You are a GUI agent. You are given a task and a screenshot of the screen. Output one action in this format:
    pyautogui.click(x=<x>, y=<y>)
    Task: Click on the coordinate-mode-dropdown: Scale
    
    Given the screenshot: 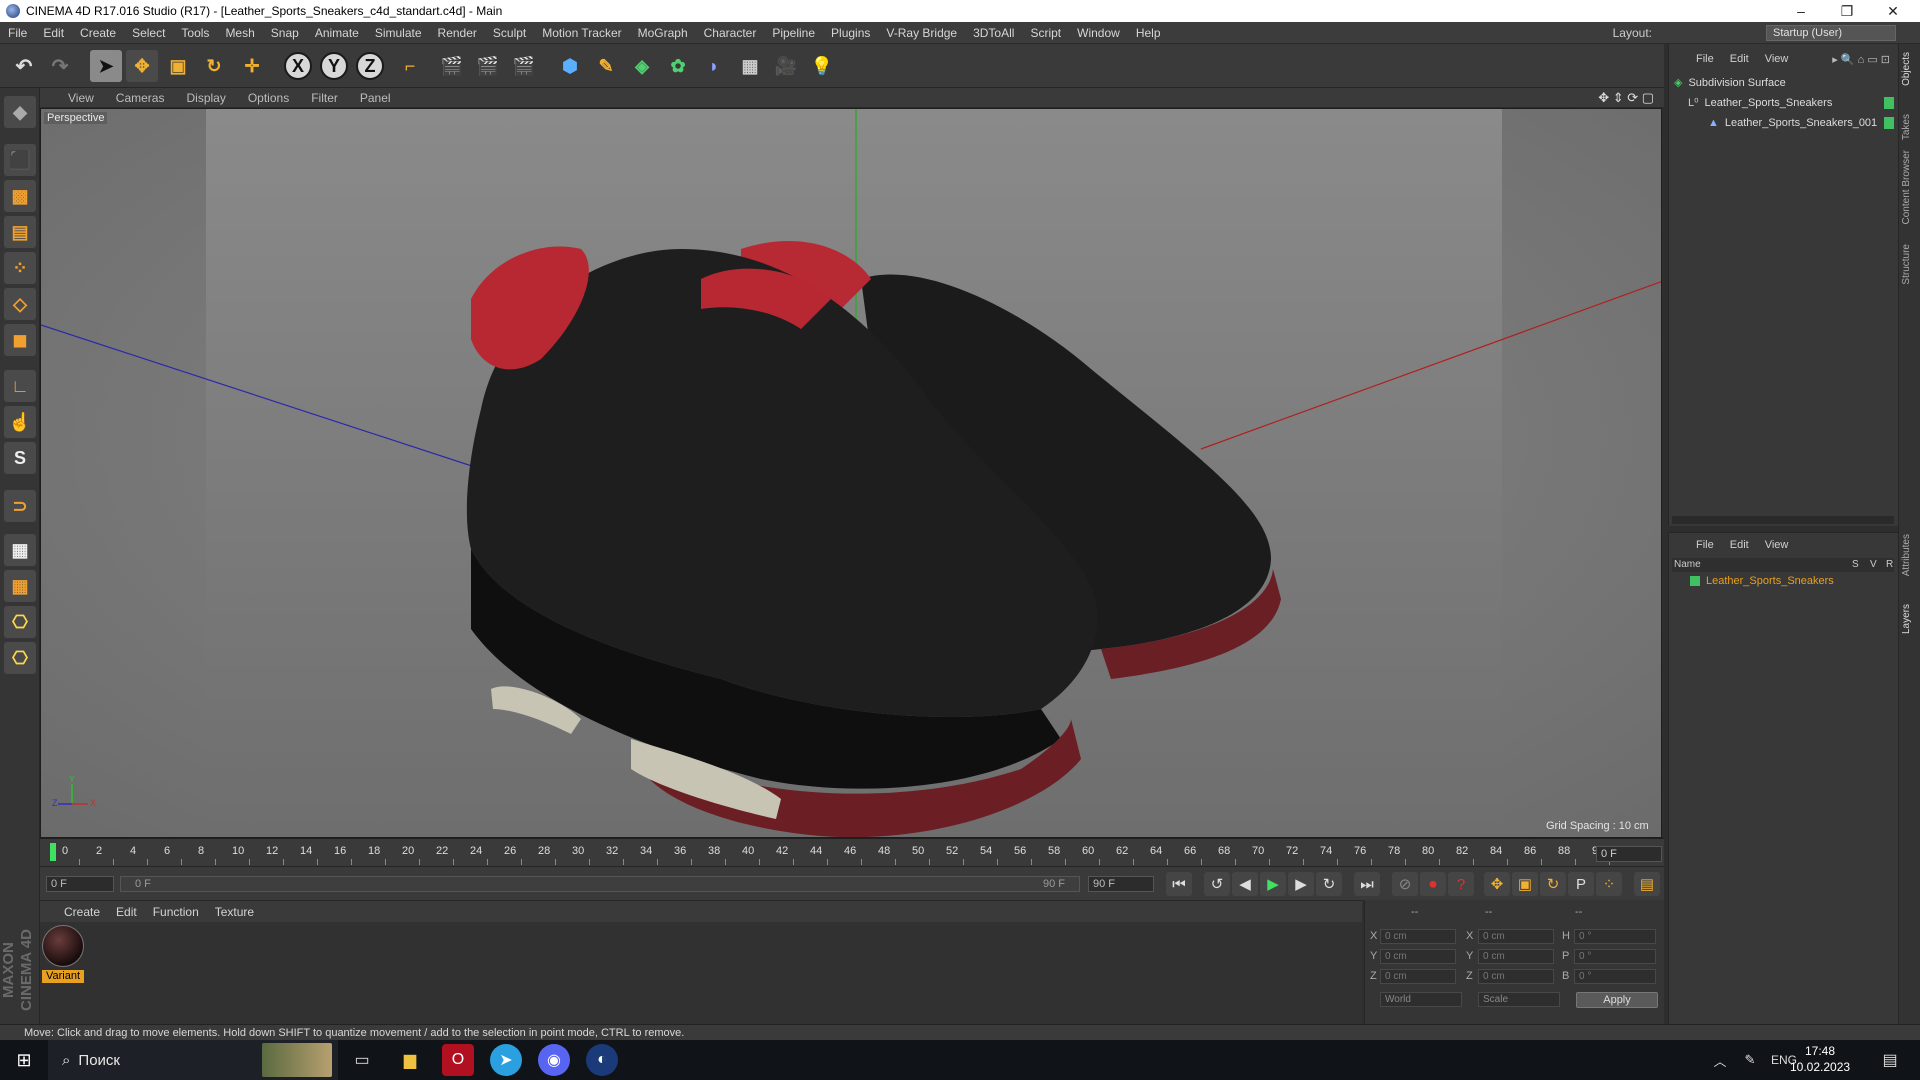 What is the action you would take?
    pyautogui.click(x=1519, y=999)
    